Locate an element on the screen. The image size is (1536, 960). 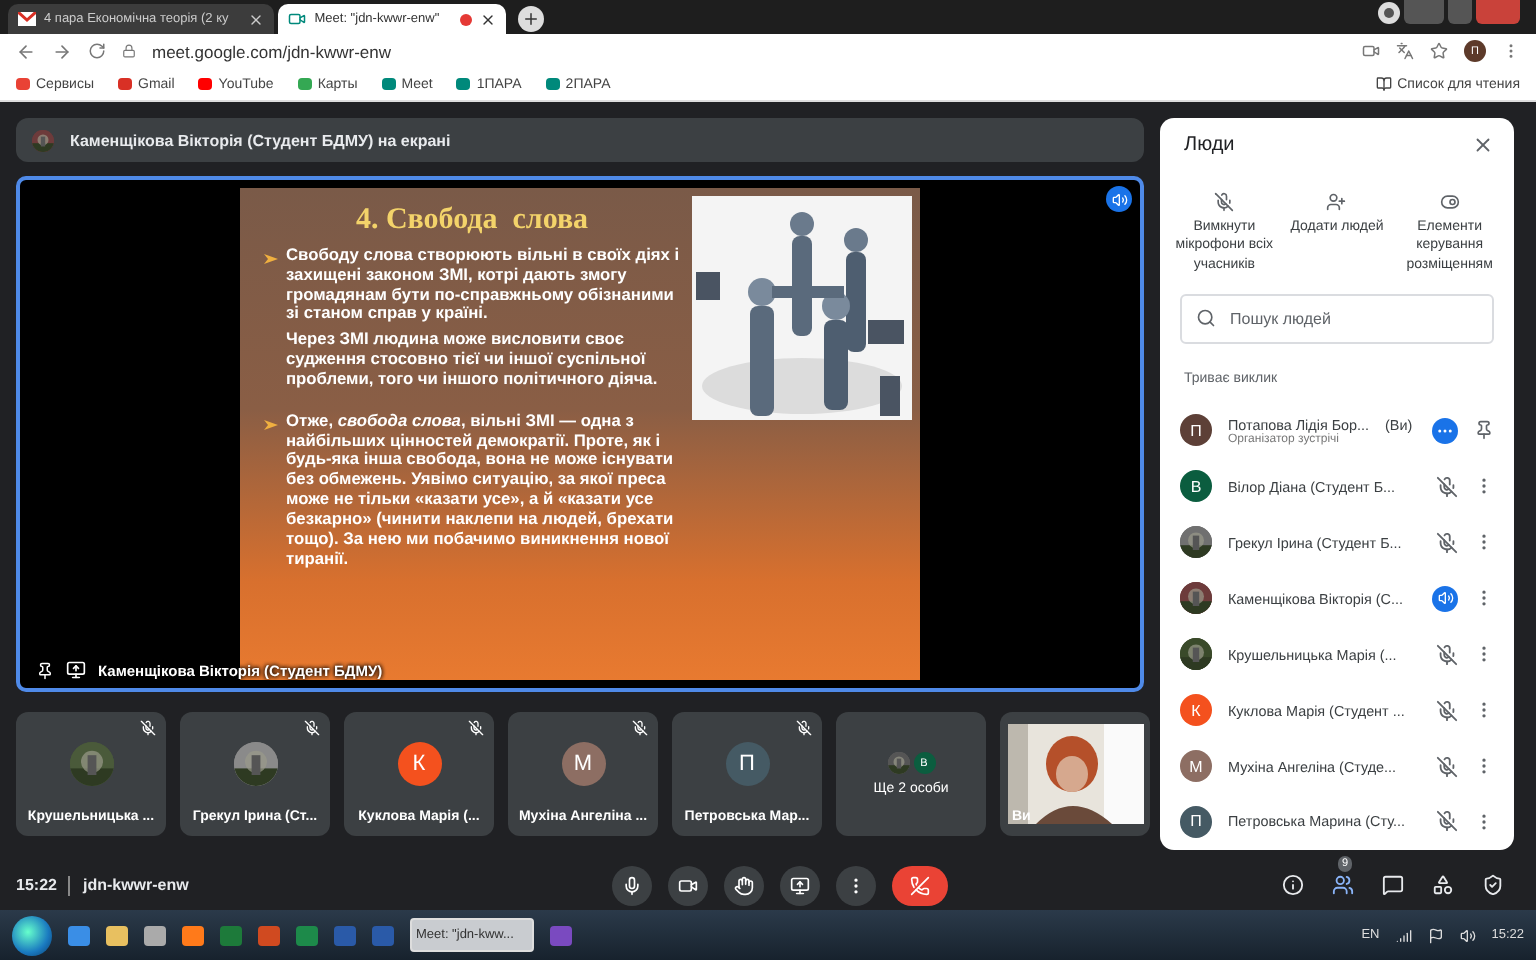
microphone-icon is located at coordinates (632, 885).